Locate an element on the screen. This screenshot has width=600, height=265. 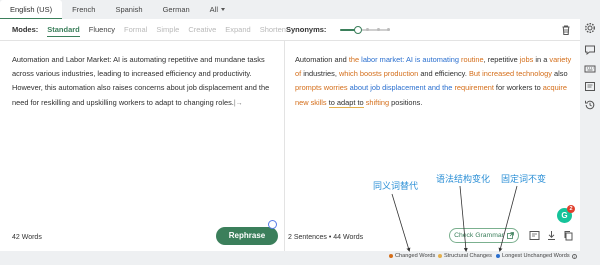
legend-longest-label: Longest Unchanged Words is located at coordinates (536, 256).